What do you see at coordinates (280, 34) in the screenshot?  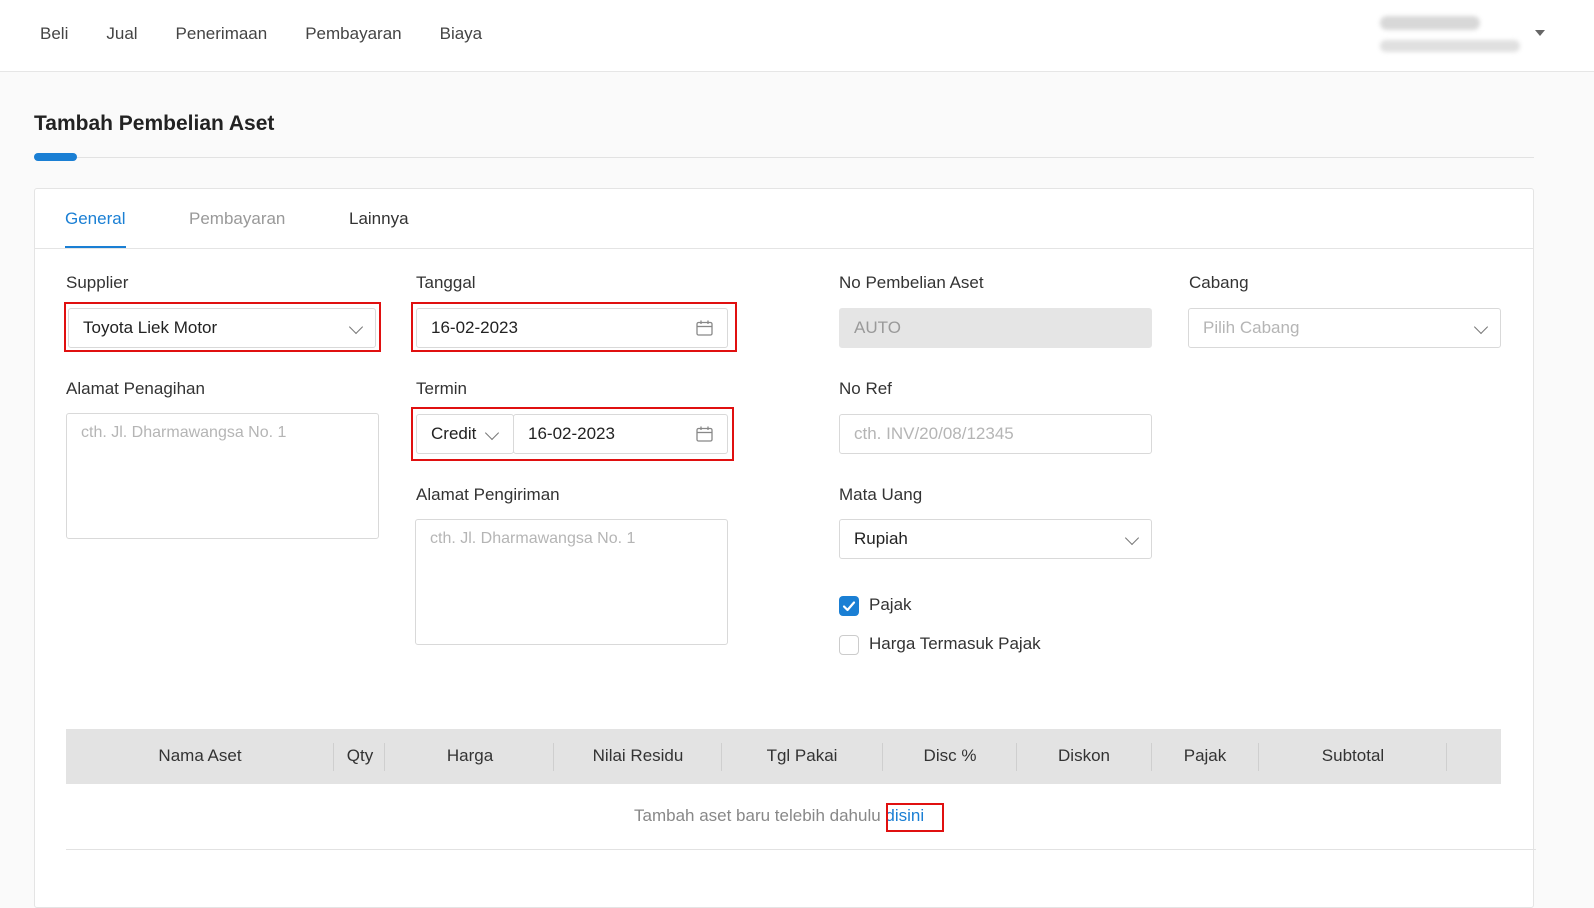 I see `main-nav: Beli Jual Penerimaan Pembayaran Biaya` at bounding box center [280, 34].